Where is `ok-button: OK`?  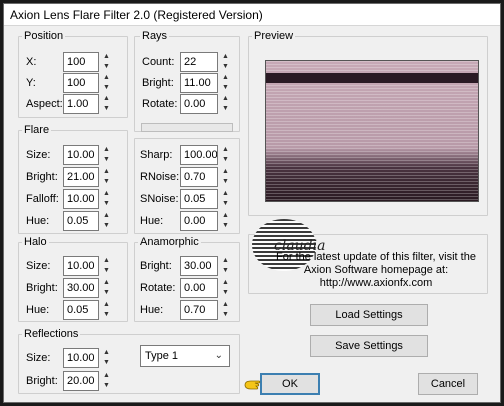 ok-button: OK is located at coordinates (290, 384).